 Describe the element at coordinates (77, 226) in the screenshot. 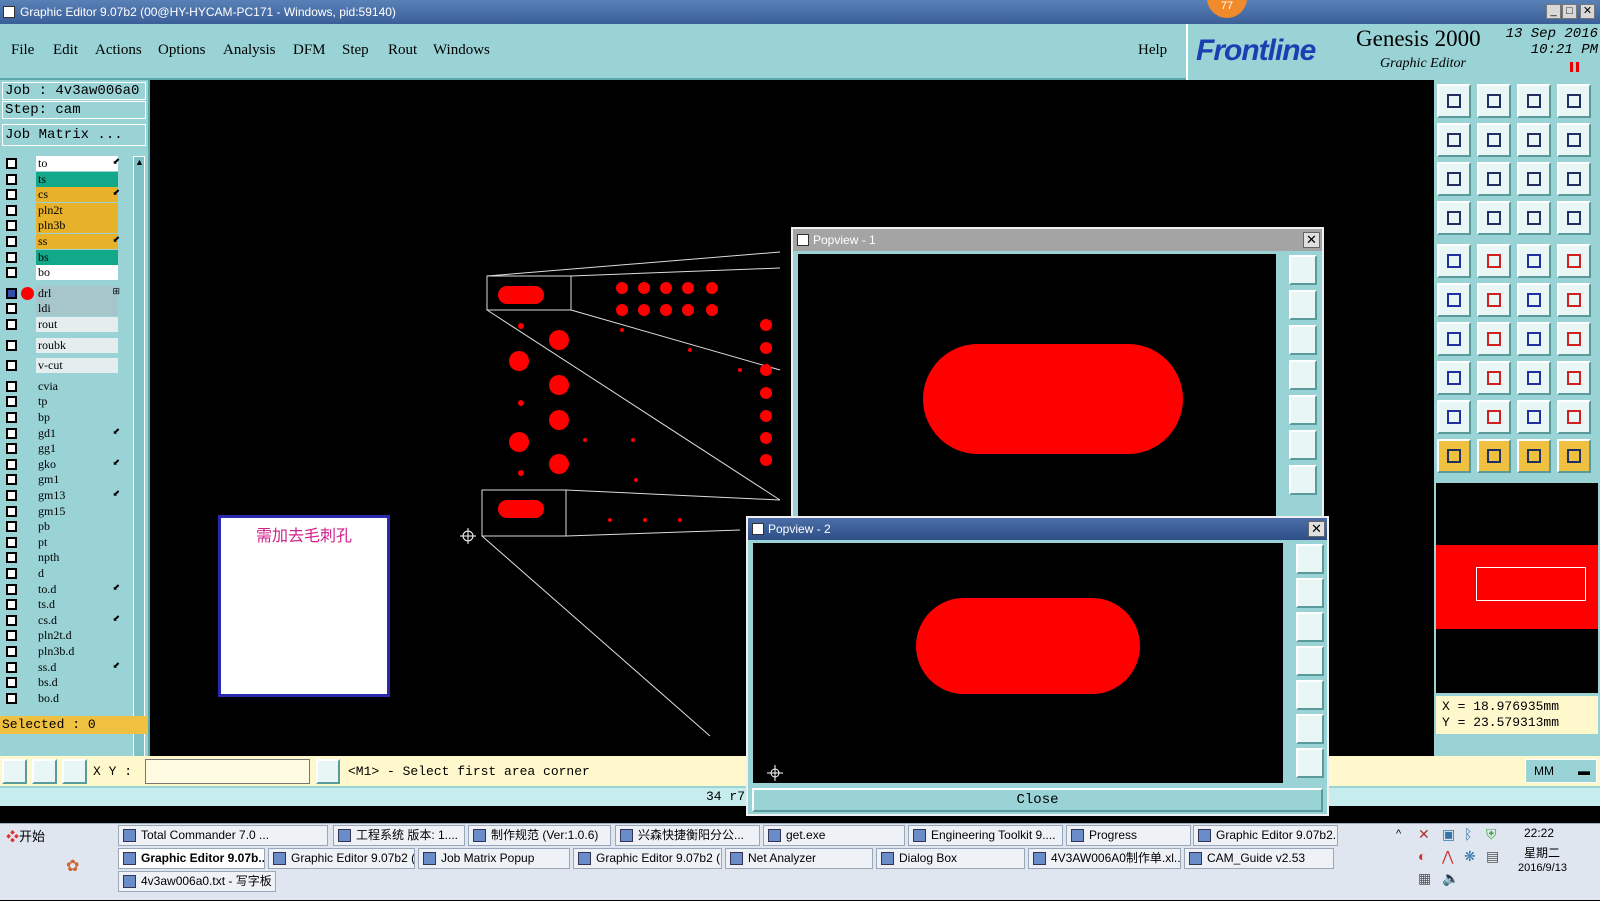

I see `layer-name: pln3b` at that location.